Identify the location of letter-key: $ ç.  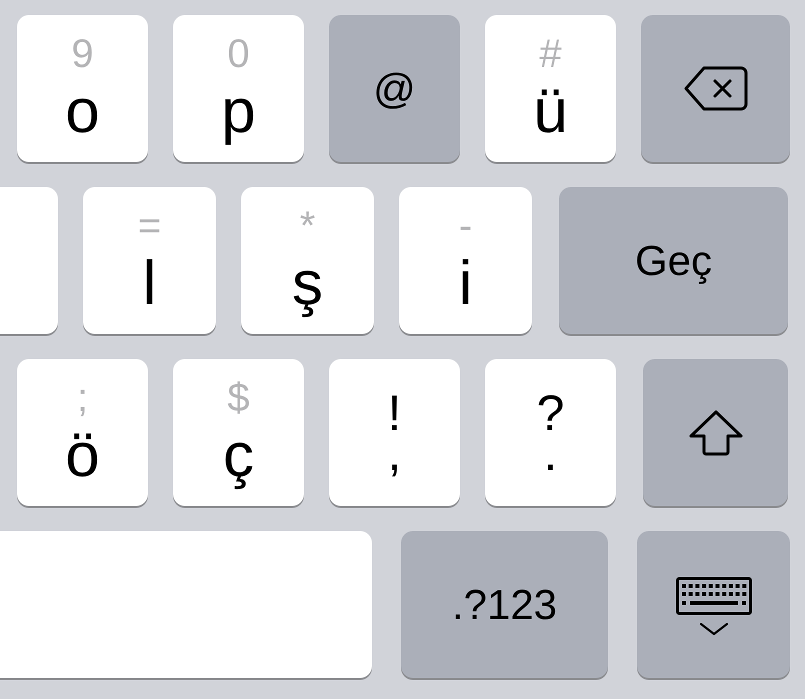
(238, 432).